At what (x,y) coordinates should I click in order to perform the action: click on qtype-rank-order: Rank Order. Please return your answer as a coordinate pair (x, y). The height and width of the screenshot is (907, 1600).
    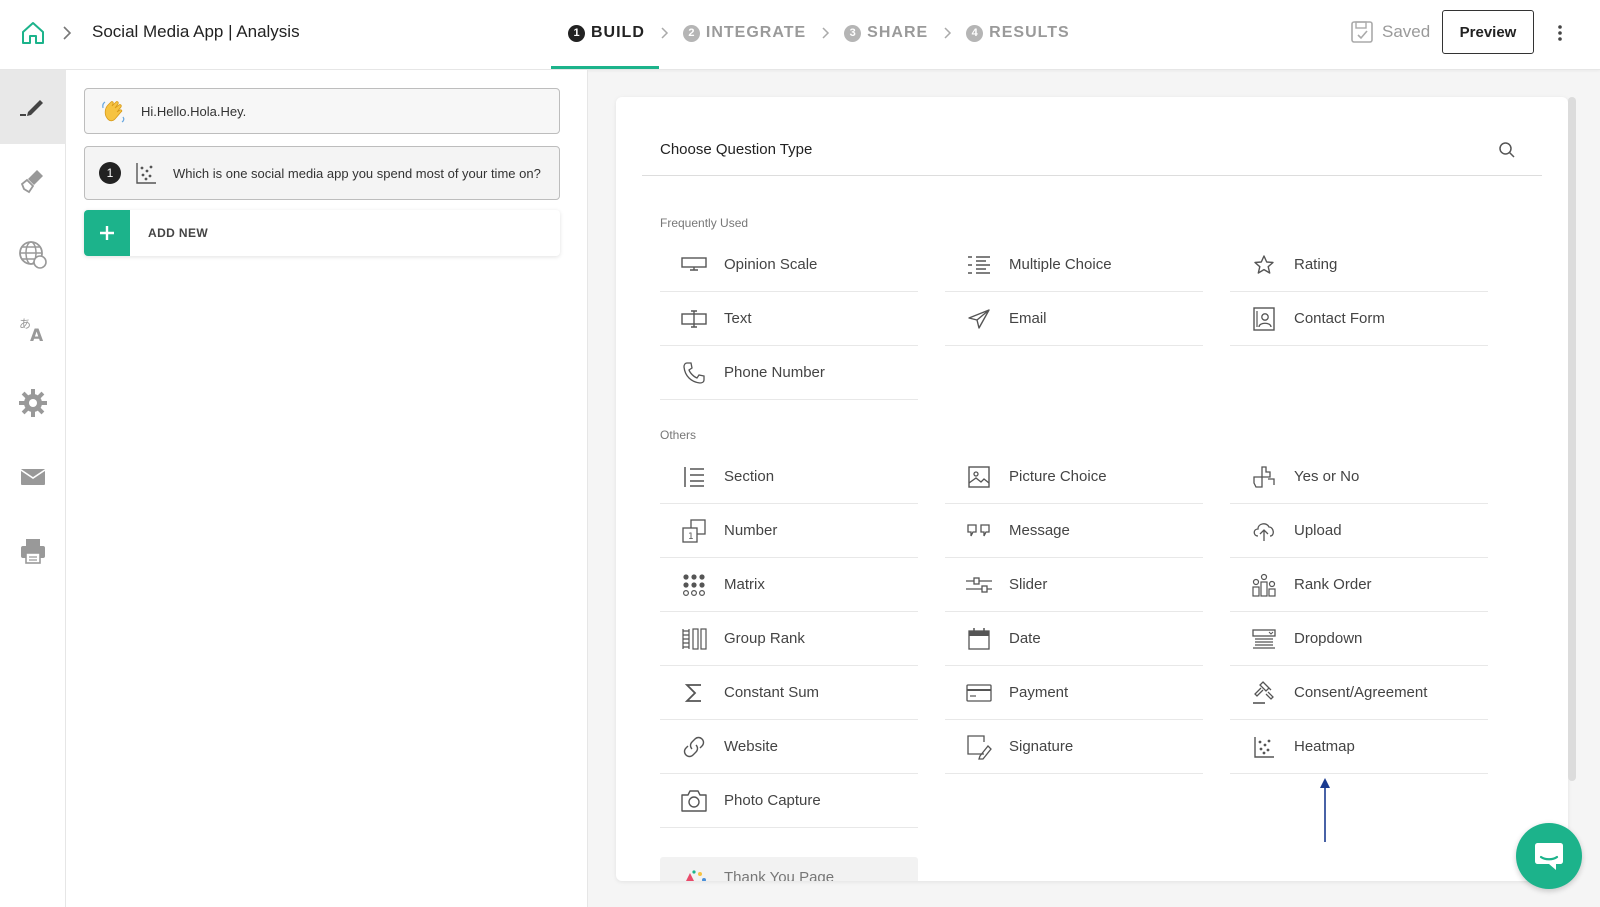
    Looking at the image, I should click on (1359, 585).